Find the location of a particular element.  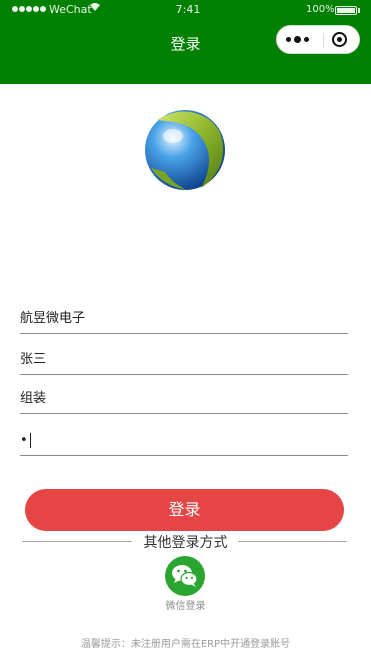

battery-cap is located at coordinates (359, 10).